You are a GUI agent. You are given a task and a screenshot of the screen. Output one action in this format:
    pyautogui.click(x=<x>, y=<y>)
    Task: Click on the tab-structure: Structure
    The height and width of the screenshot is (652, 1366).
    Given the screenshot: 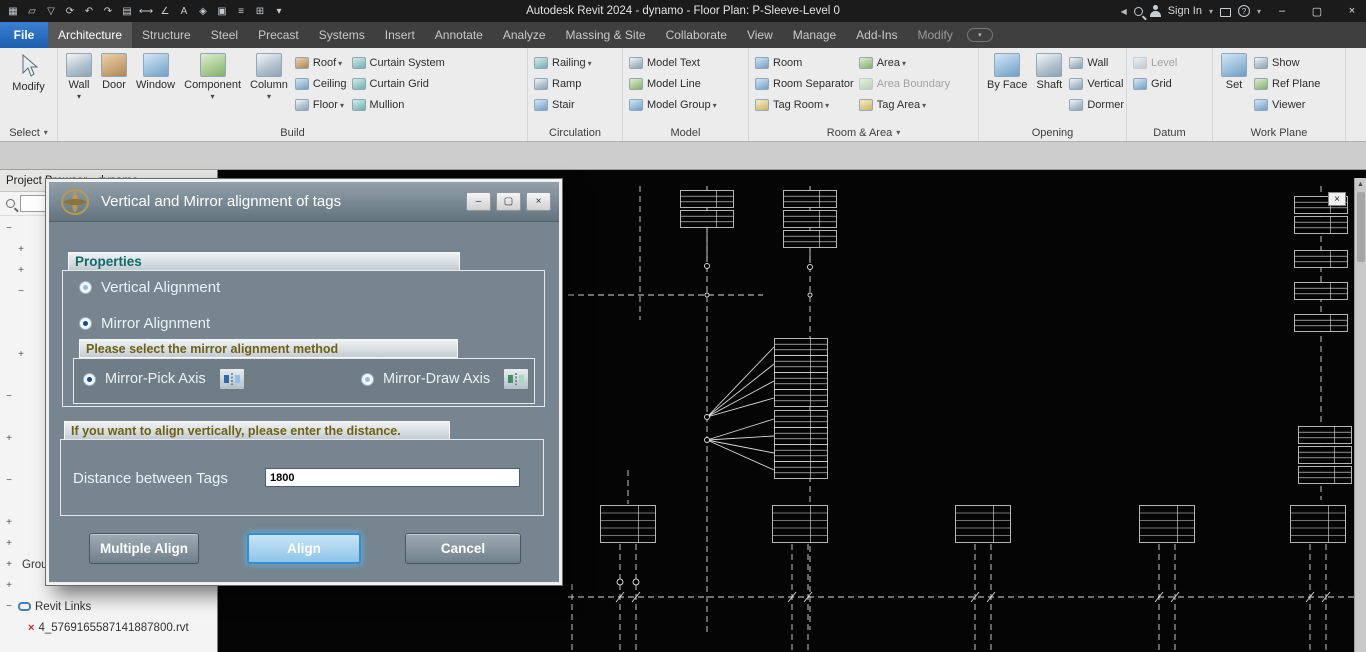 What is the action you would take?
    pyautogui.click(x=166, y=35)
    